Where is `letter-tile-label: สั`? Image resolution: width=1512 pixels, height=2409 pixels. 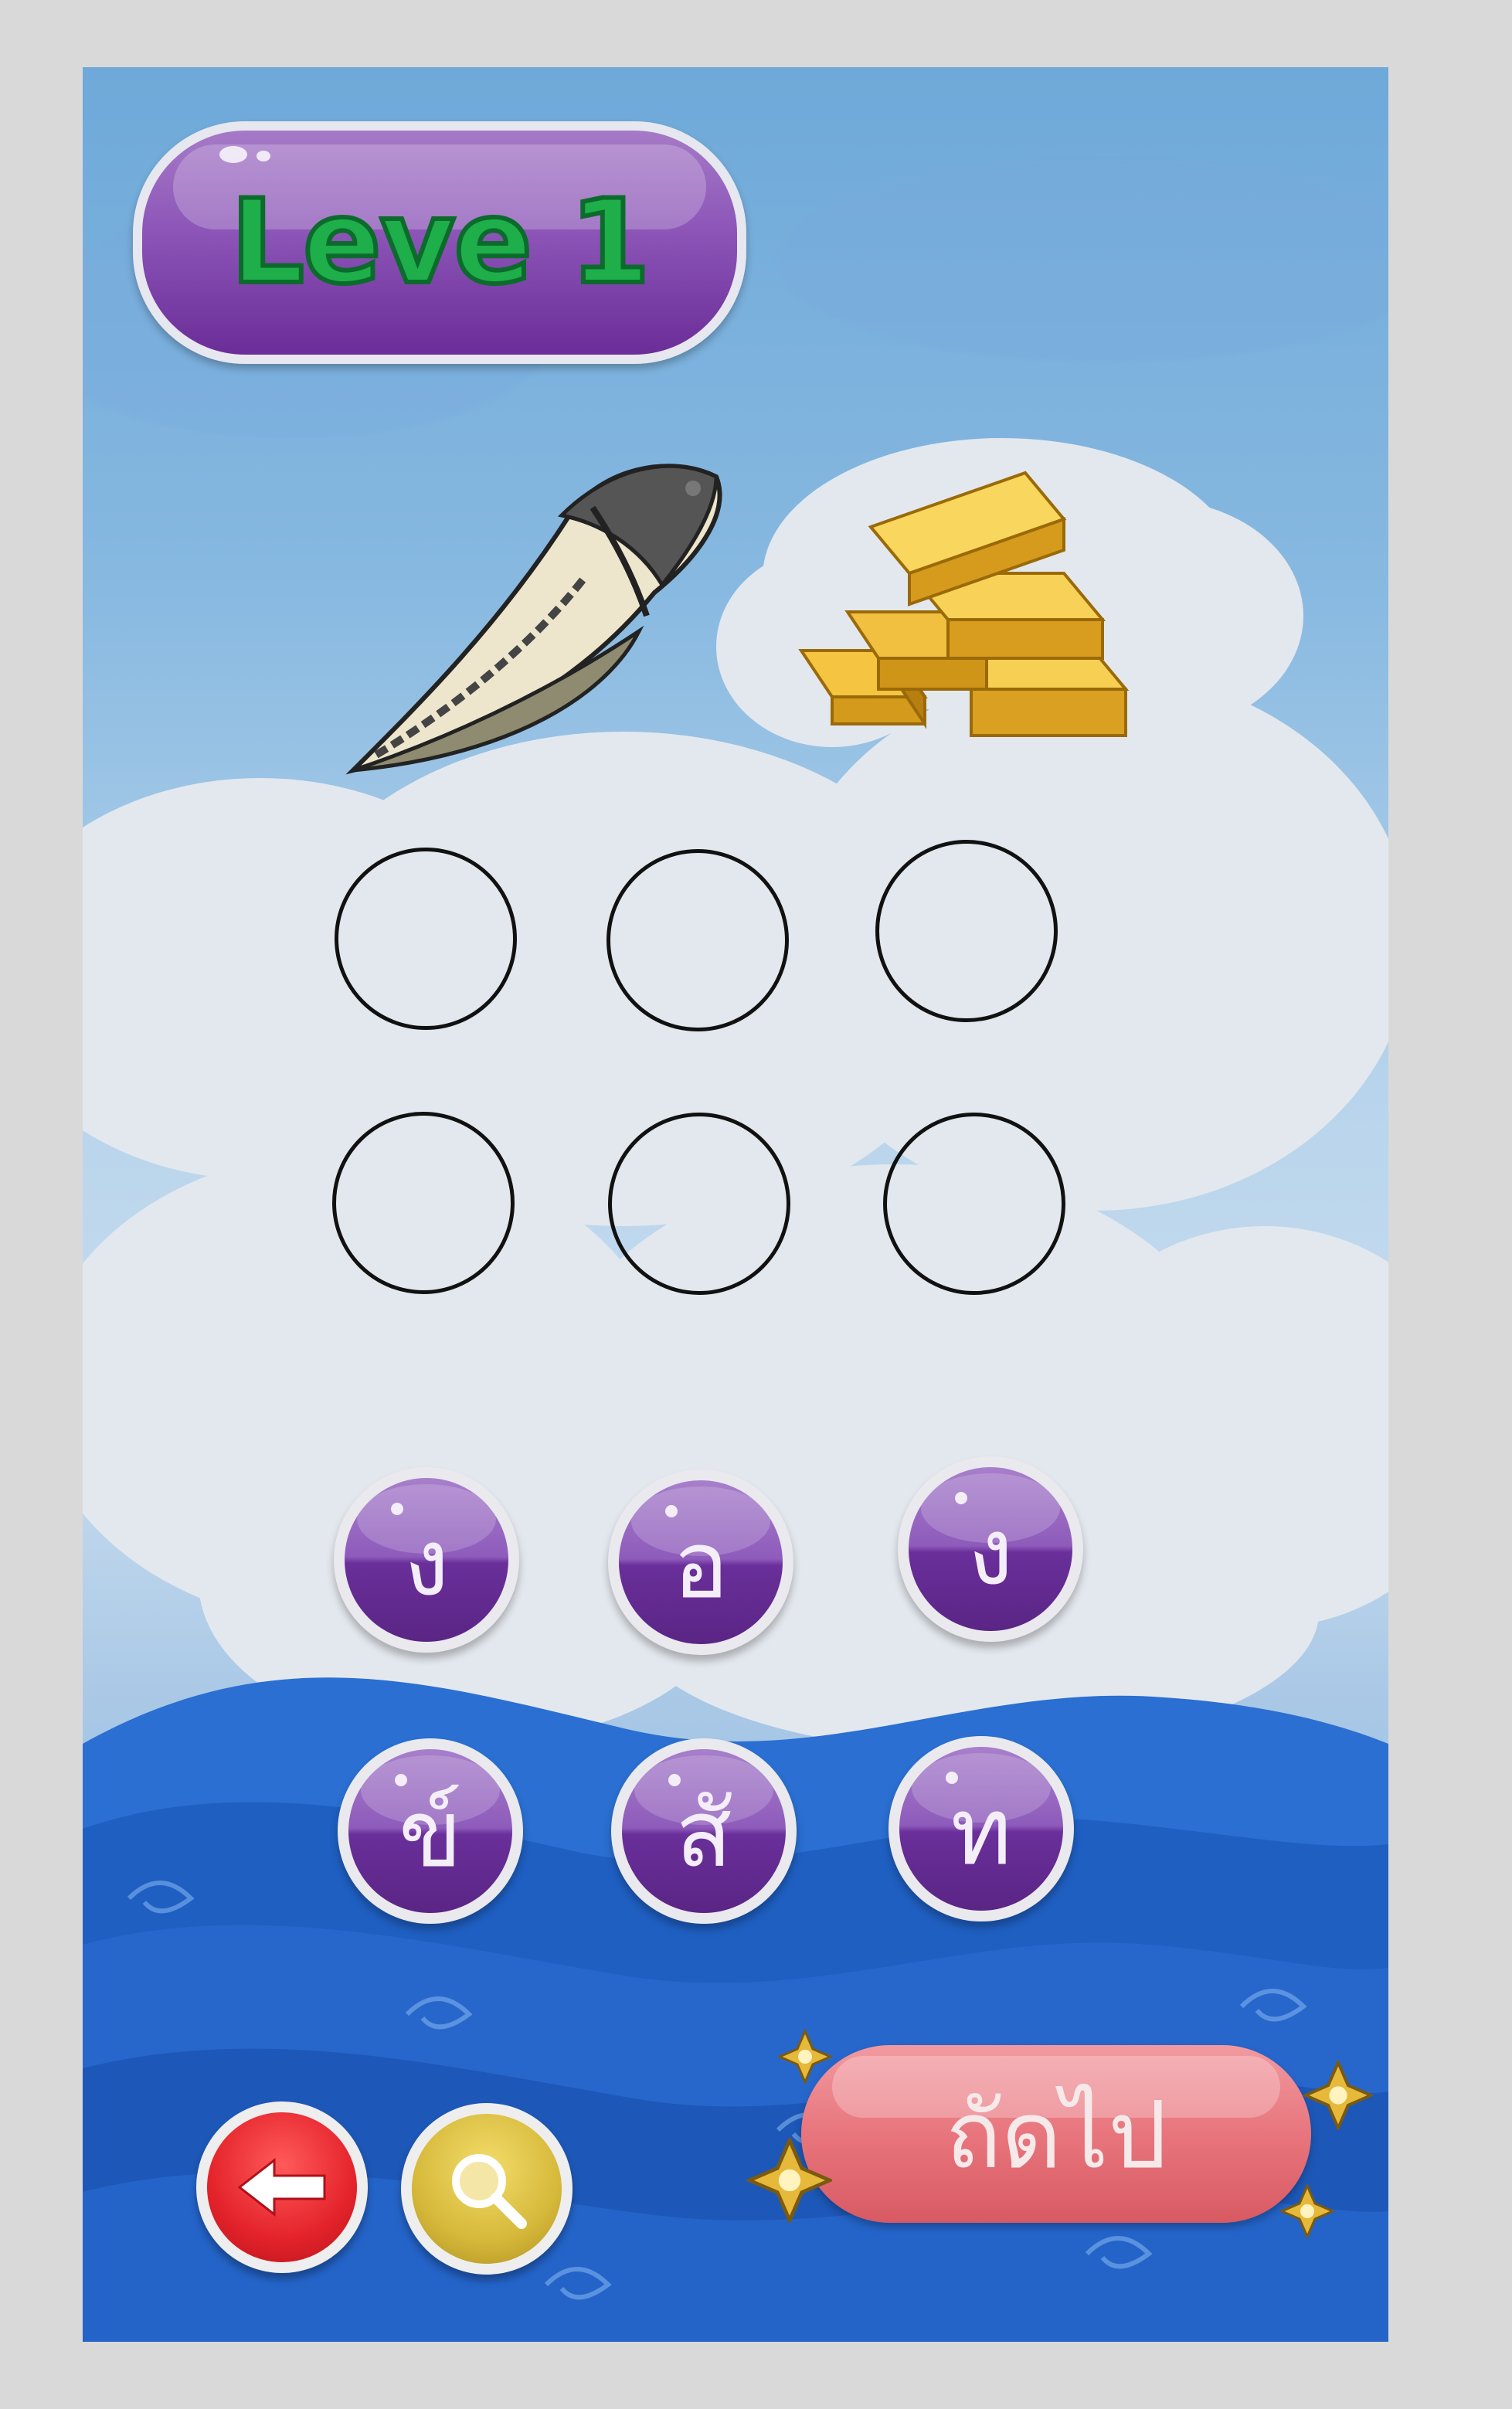 letter-tile-label: สั is located at coordinates (703, 1834).